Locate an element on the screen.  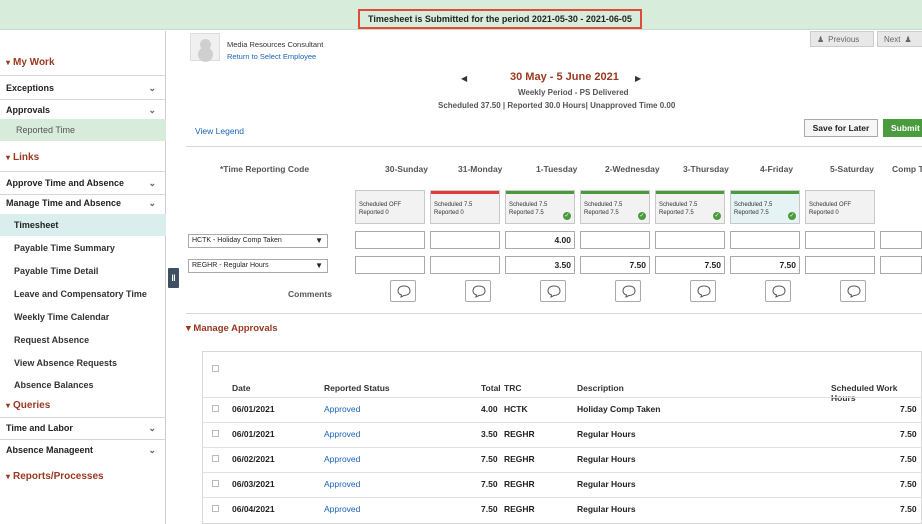
next-period-arrow-icon: ▶ is located at coordinates (638, 78).